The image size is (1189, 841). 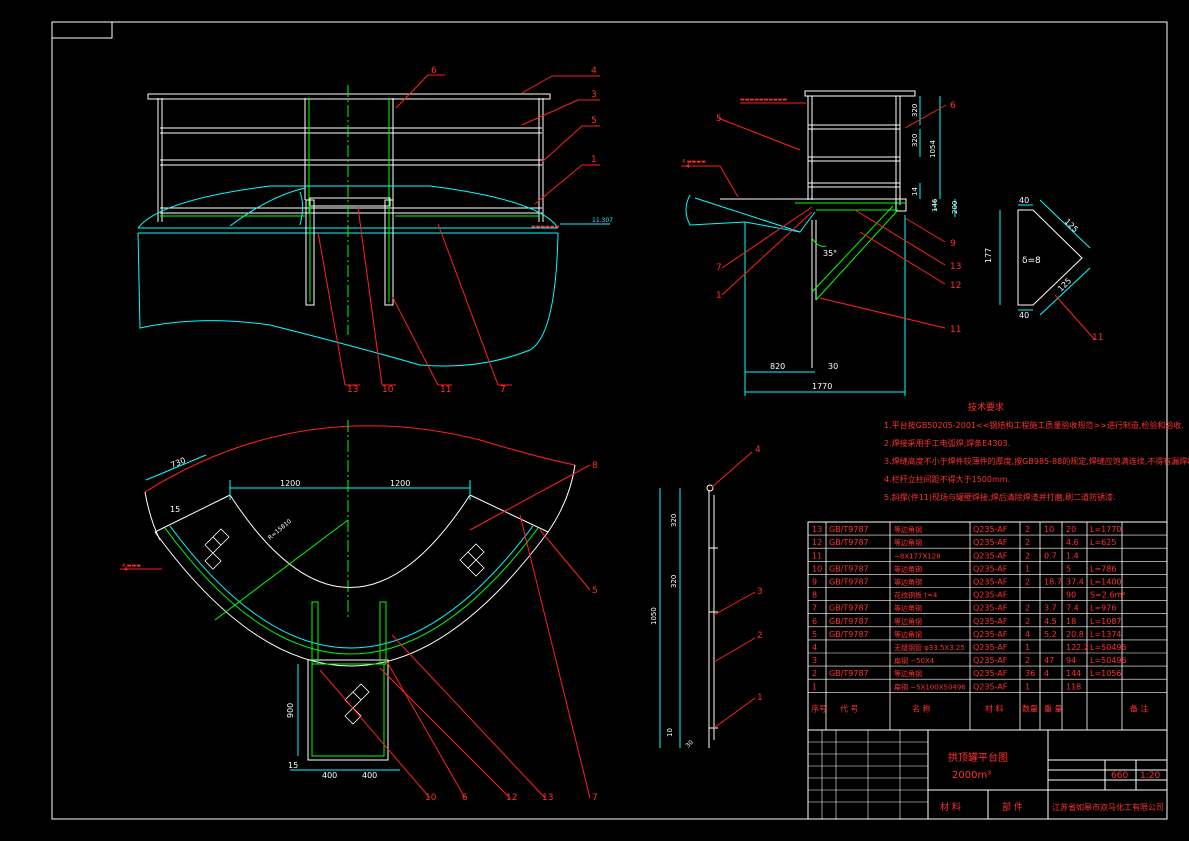 What do you see at coordinates (388, 390) in the screenshot?
I see `front-balloon: 10` at bounding box center [388, 390].